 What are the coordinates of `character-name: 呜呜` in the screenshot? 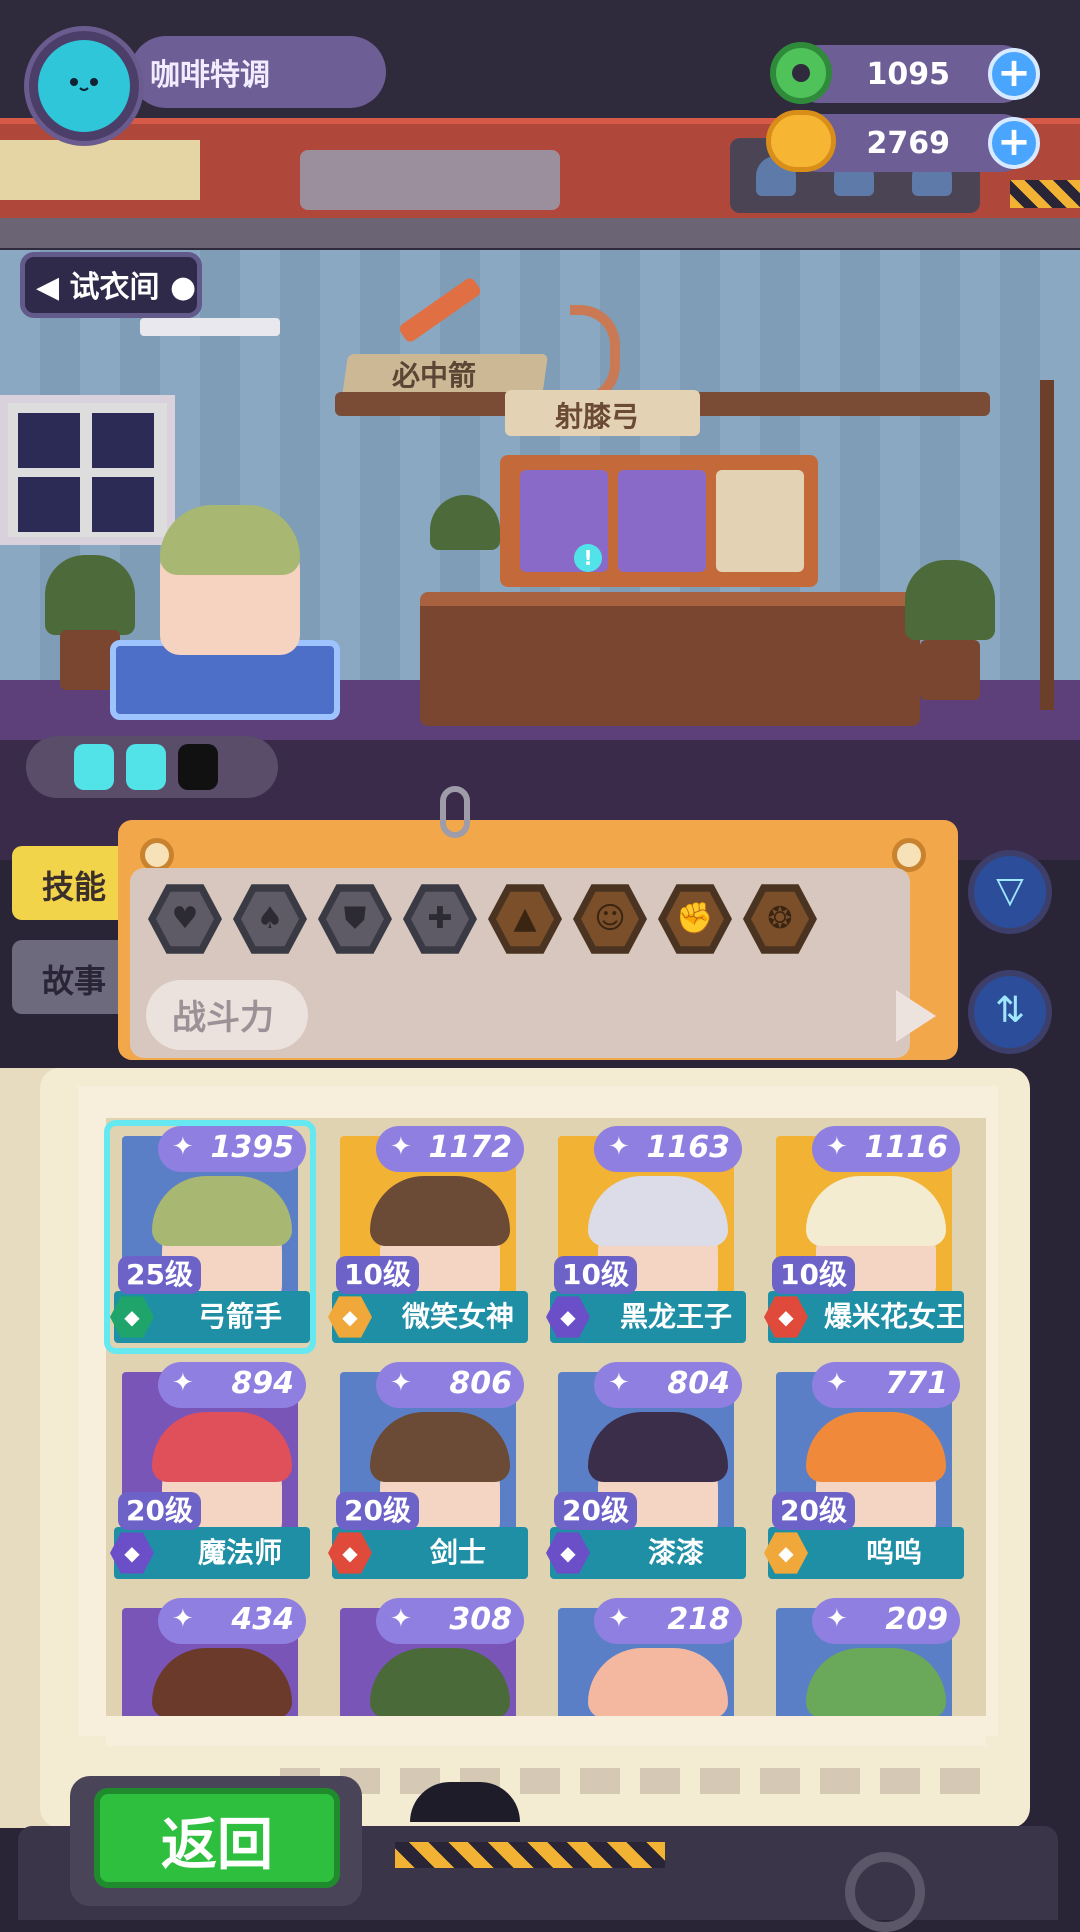 It's located at (893, 1552).